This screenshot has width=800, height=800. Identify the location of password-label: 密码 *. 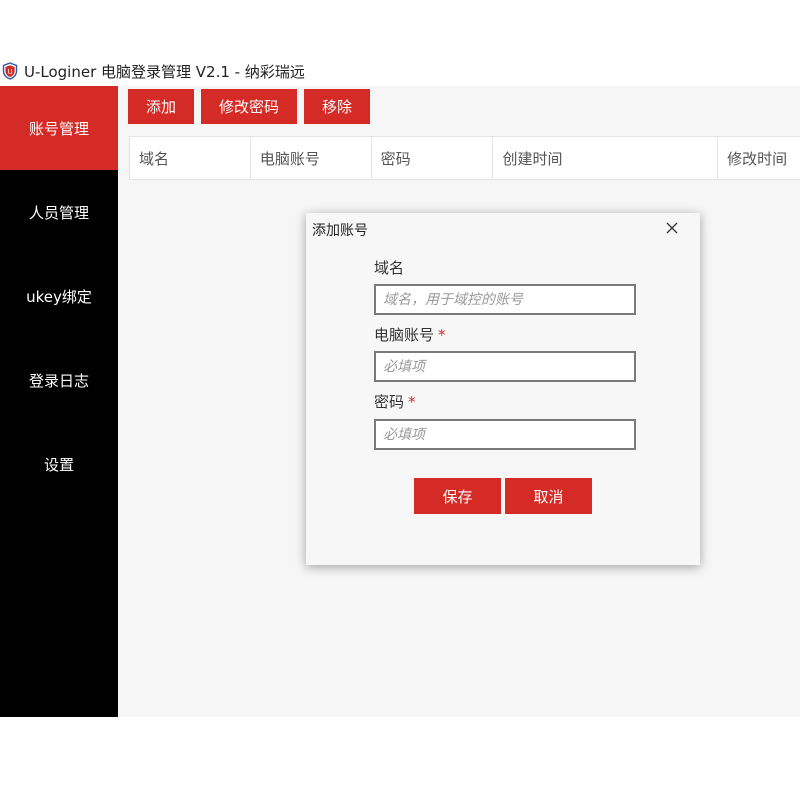
(395, 401).